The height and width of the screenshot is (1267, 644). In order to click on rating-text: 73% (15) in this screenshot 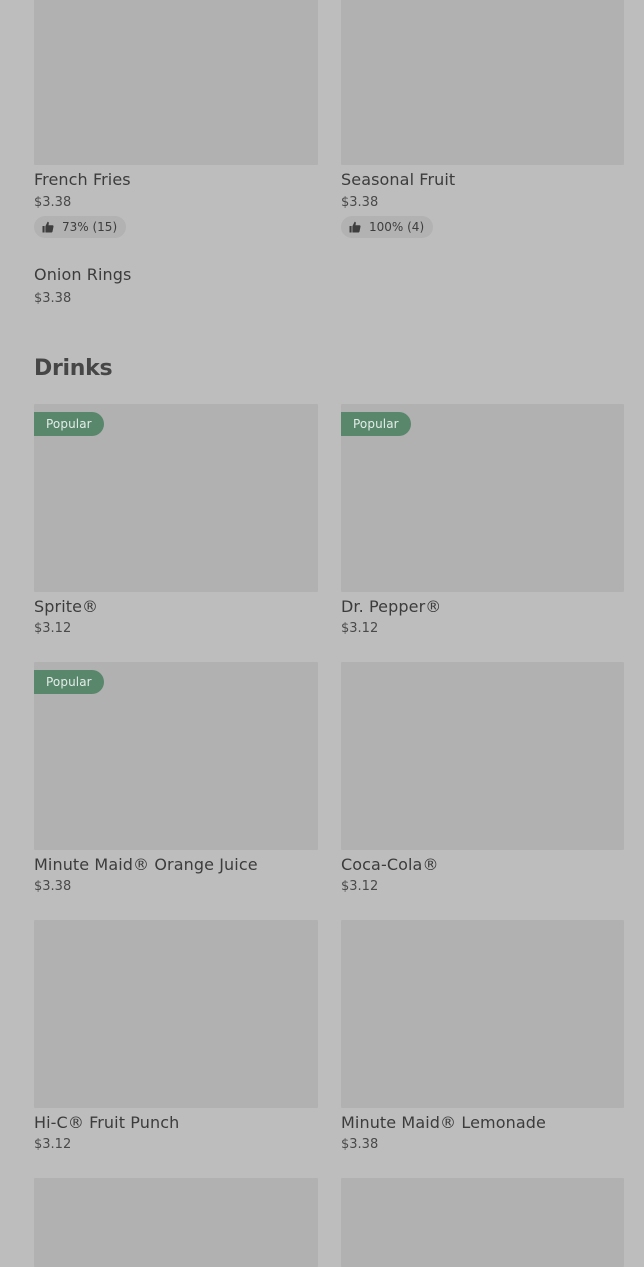, I will do `click(90, 227)`.